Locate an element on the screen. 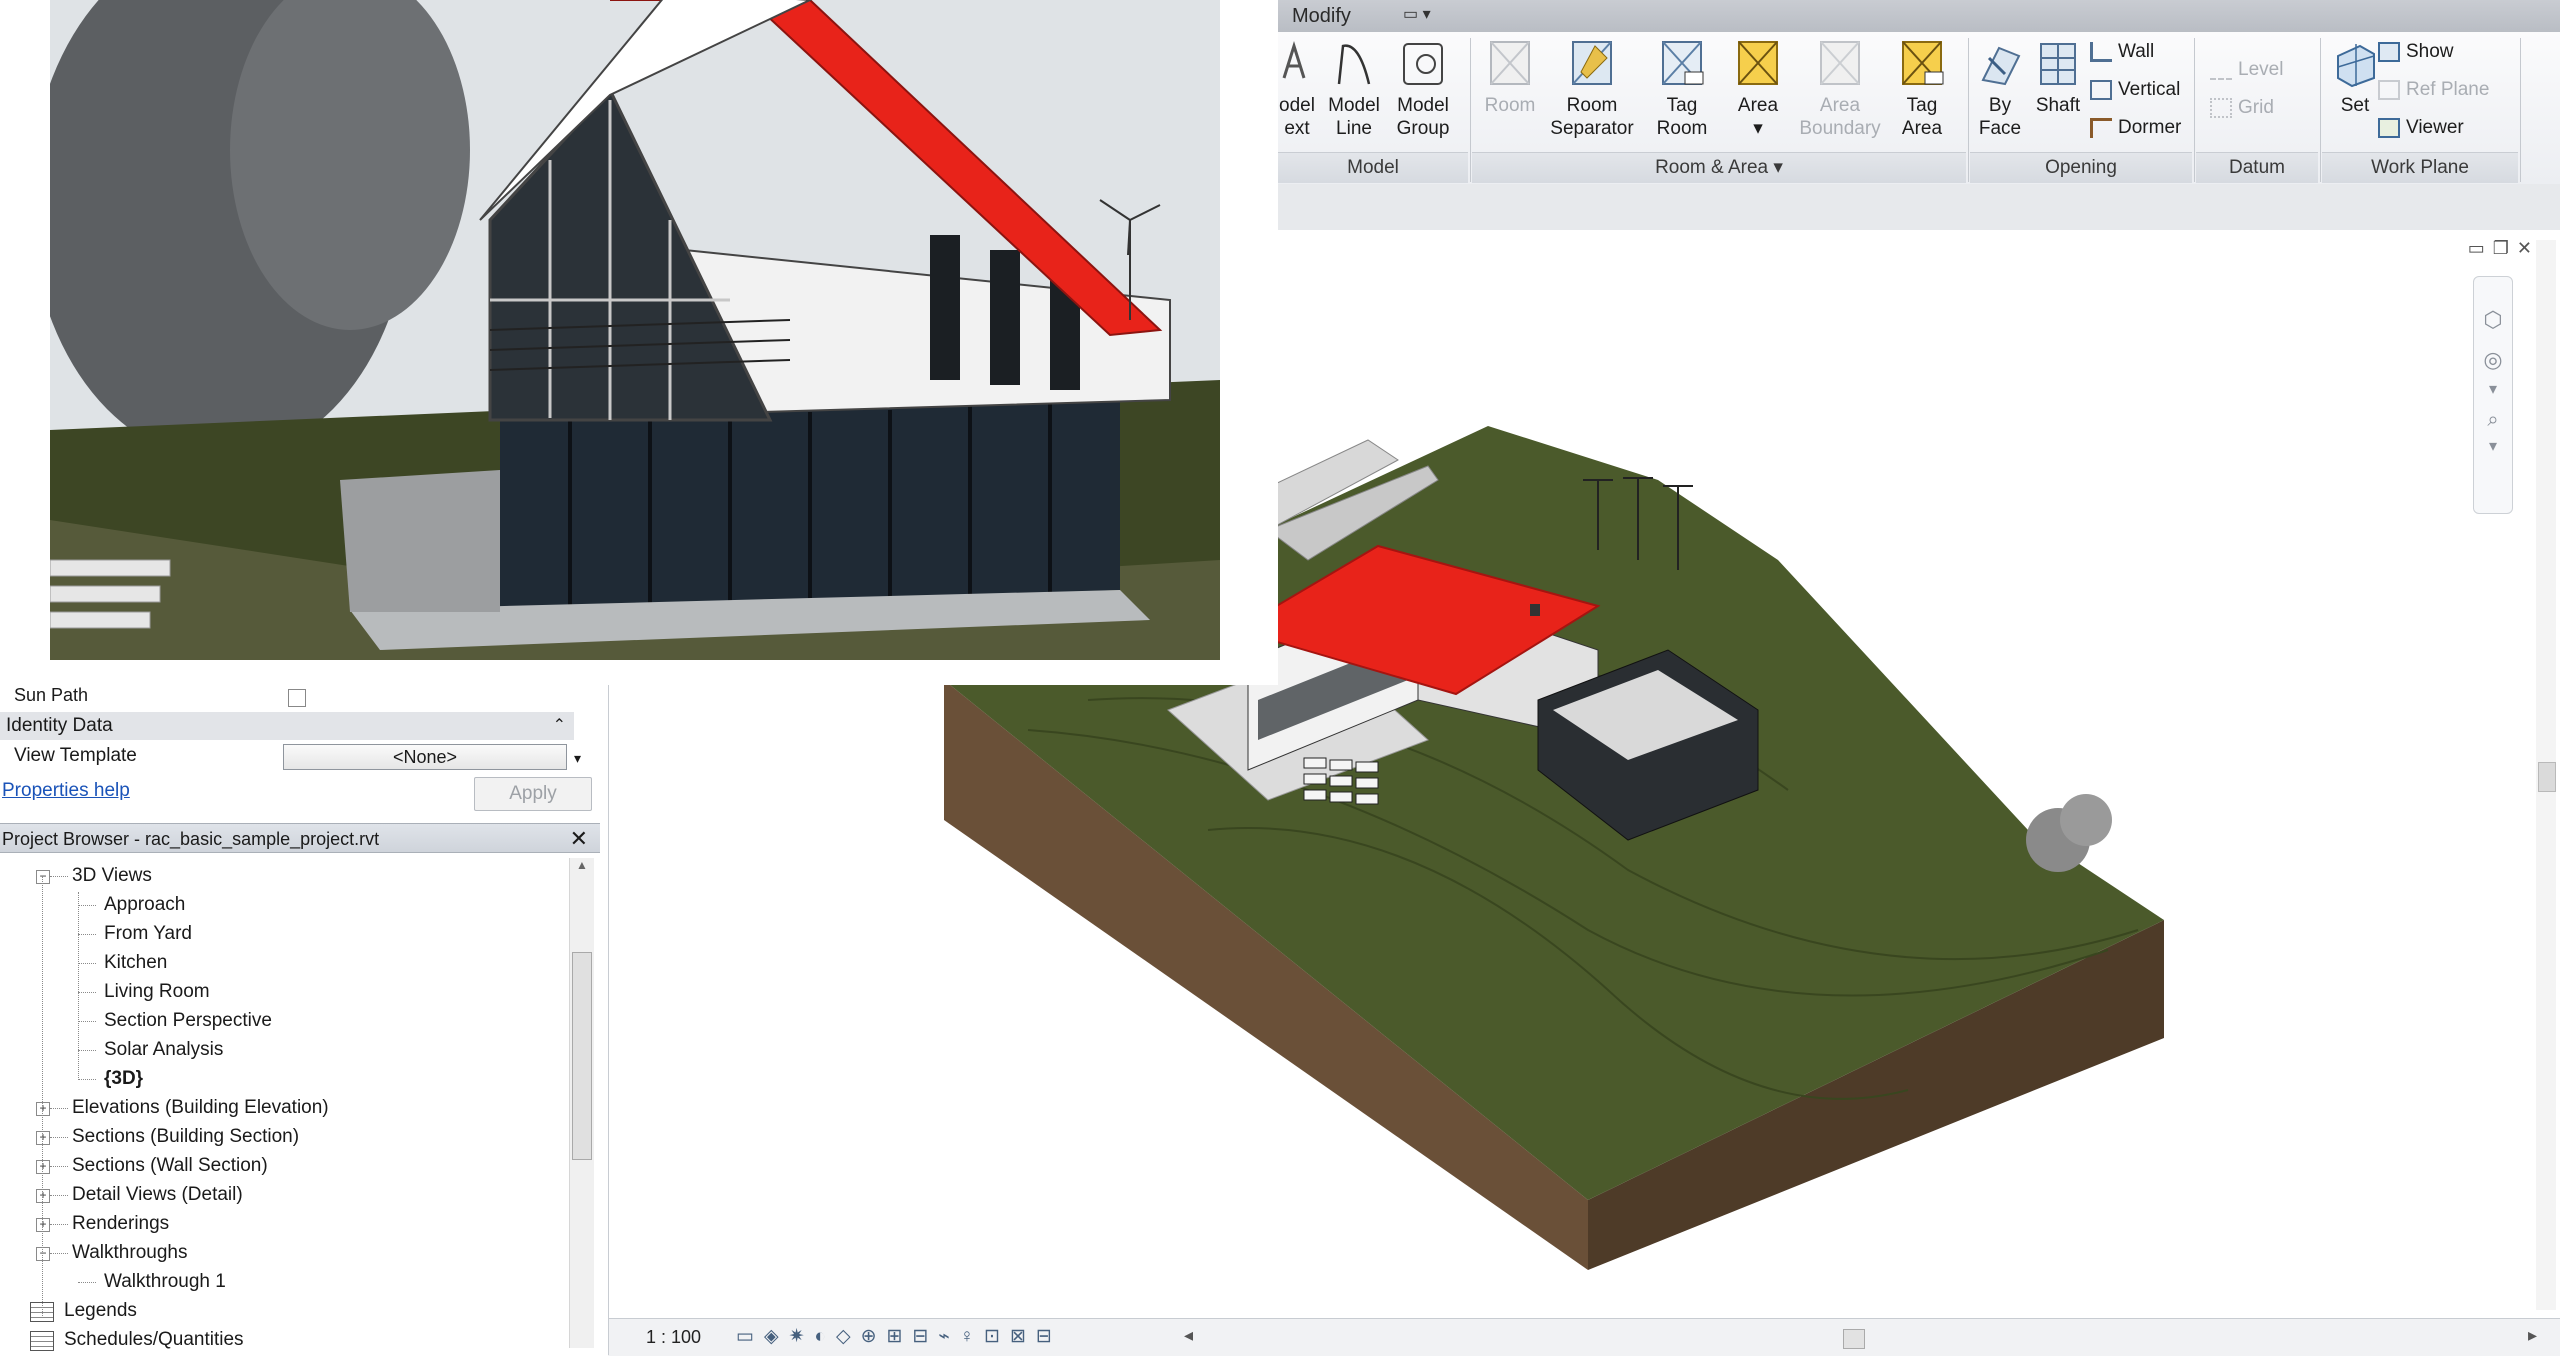 Image resolution: width=2560 pixels, height=1356 pixels. tree-item: Walkthroughs is located at coordinates (129, 1253).